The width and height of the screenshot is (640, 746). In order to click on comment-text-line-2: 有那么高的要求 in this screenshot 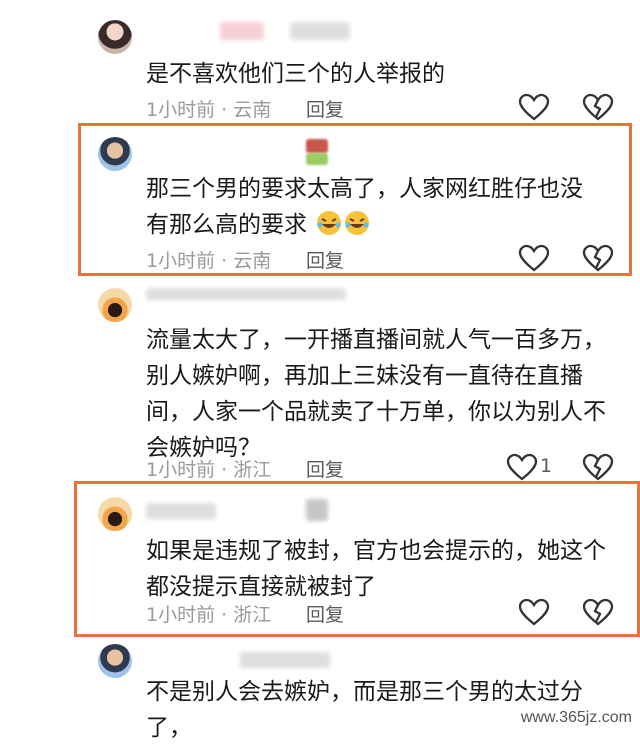, I will do `click(381, 225)`.